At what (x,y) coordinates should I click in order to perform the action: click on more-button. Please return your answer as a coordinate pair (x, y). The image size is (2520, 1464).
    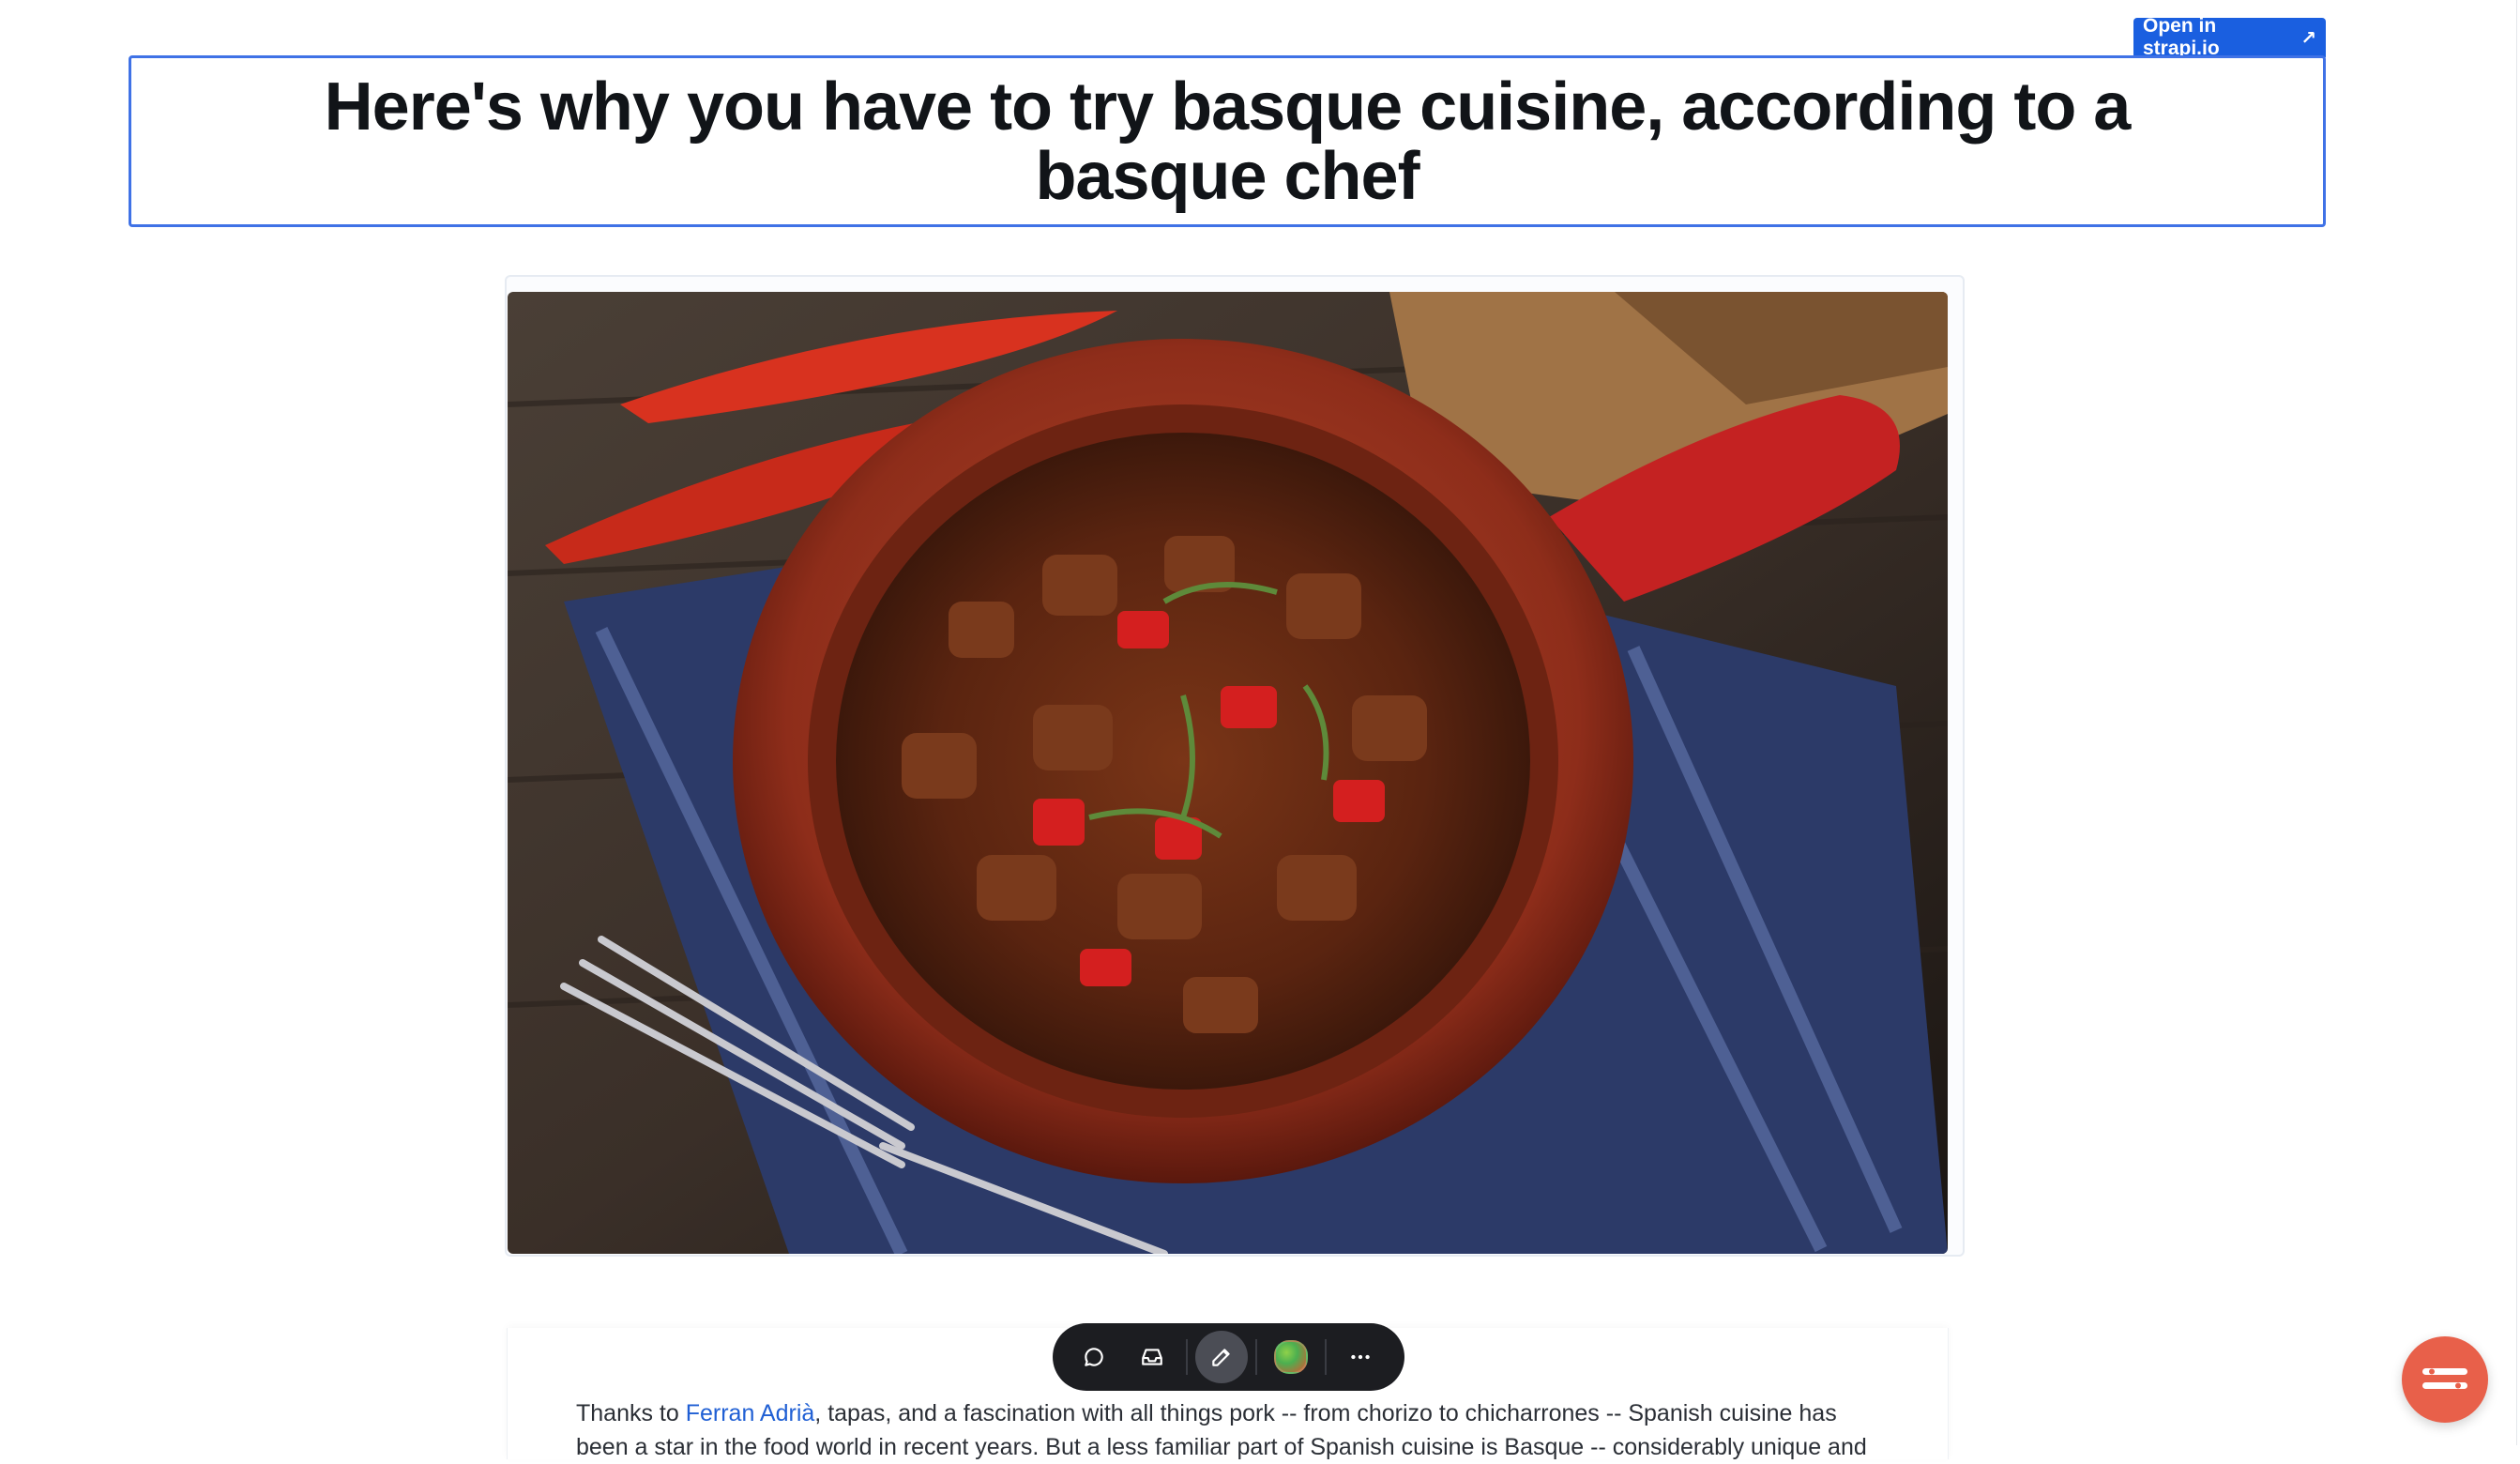
    Looking at the image, I should click on (1360, 1357).